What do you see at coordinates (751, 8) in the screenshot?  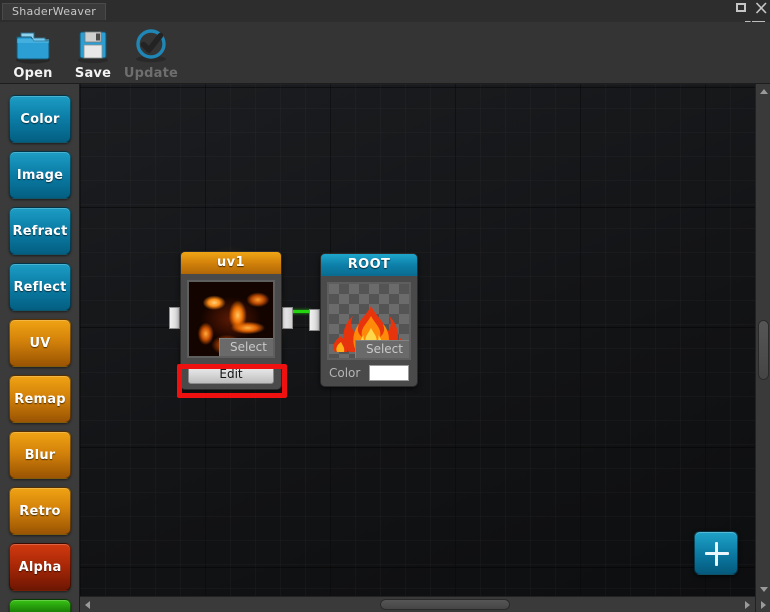 I see `window-controls` at bounding box center [751, 8].